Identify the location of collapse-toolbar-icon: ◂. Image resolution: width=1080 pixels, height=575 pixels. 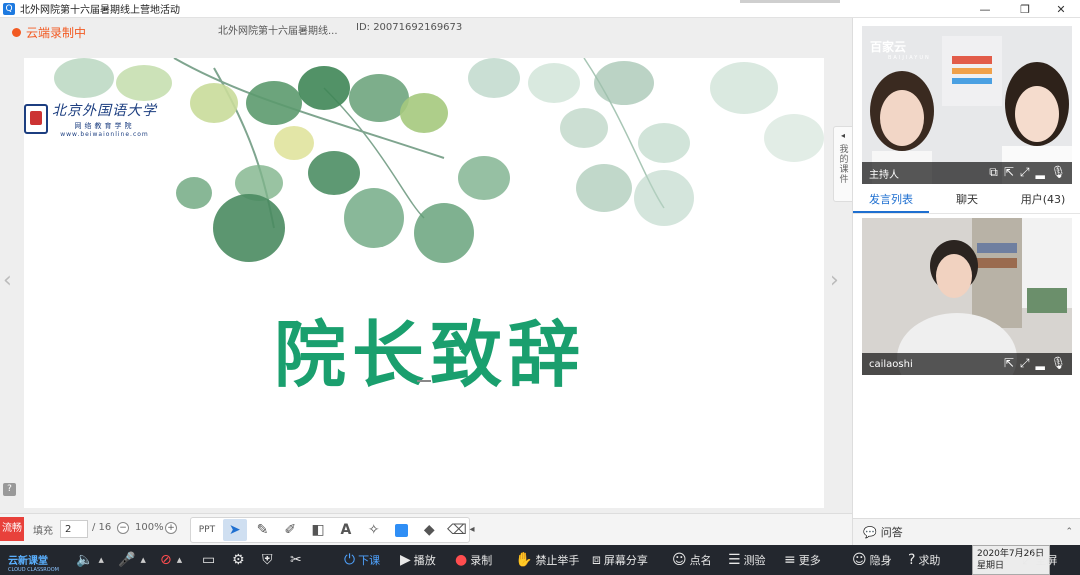
(472, 529).